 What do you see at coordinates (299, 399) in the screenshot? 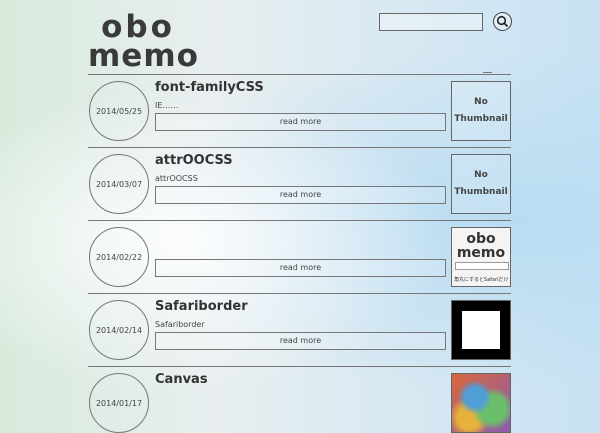
I see `post-item: 2014/01/17 Canvas` at bounding box center [299, 399].